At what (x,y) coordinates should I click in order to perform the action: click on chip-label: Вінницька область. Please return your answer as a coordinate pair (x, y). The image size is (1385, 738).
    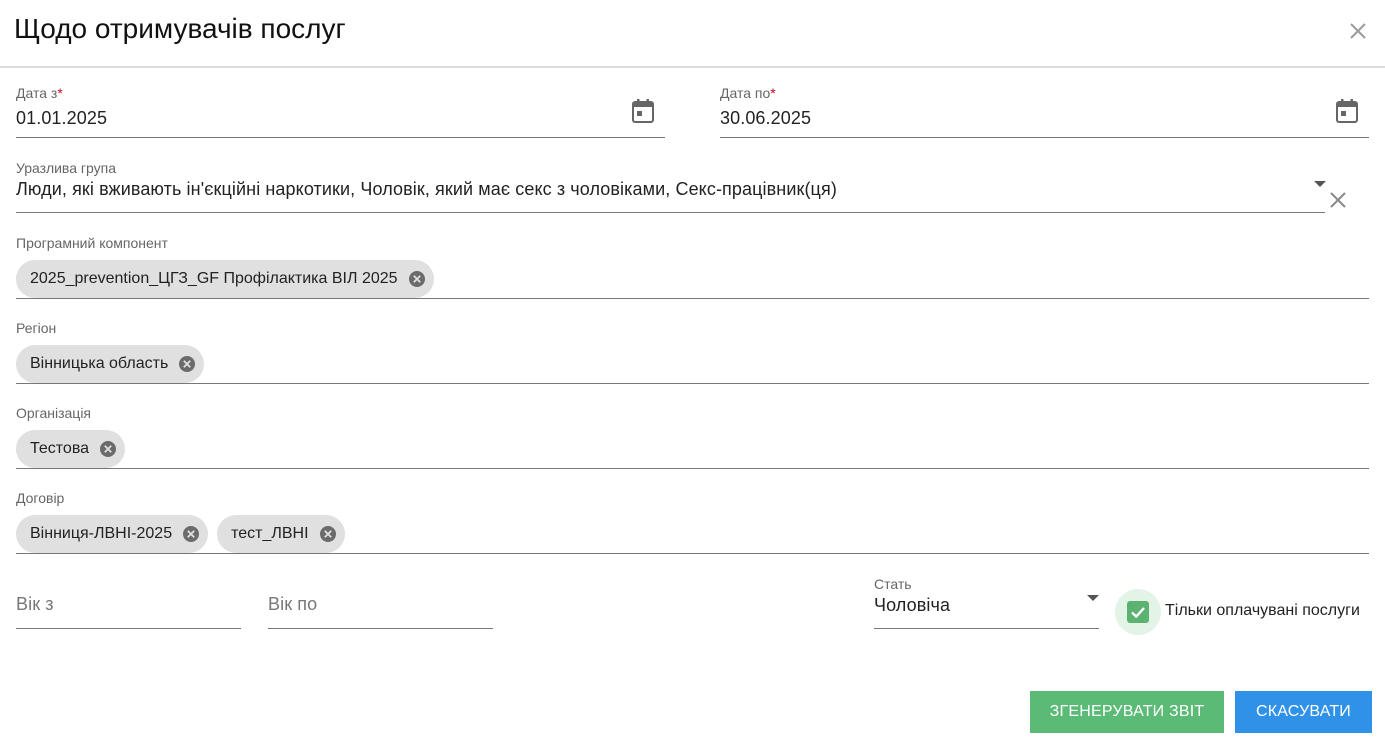
    Looking at the image, I should click on (99, 363).